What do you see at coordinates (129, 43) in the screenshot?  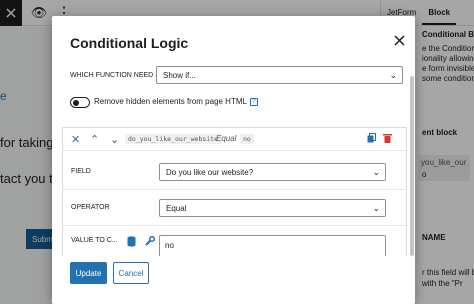 I see `modal-title: Conditional Logic` at bounding box center [129, 43].